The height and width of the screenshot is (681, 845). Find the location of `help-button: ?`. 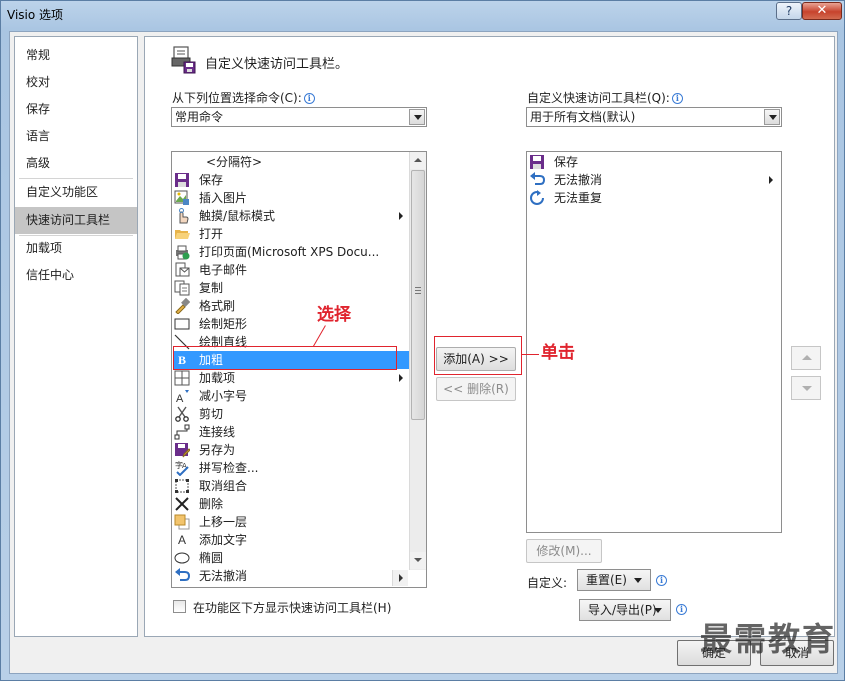

help-button: ? is located at coordinates (789, 11).